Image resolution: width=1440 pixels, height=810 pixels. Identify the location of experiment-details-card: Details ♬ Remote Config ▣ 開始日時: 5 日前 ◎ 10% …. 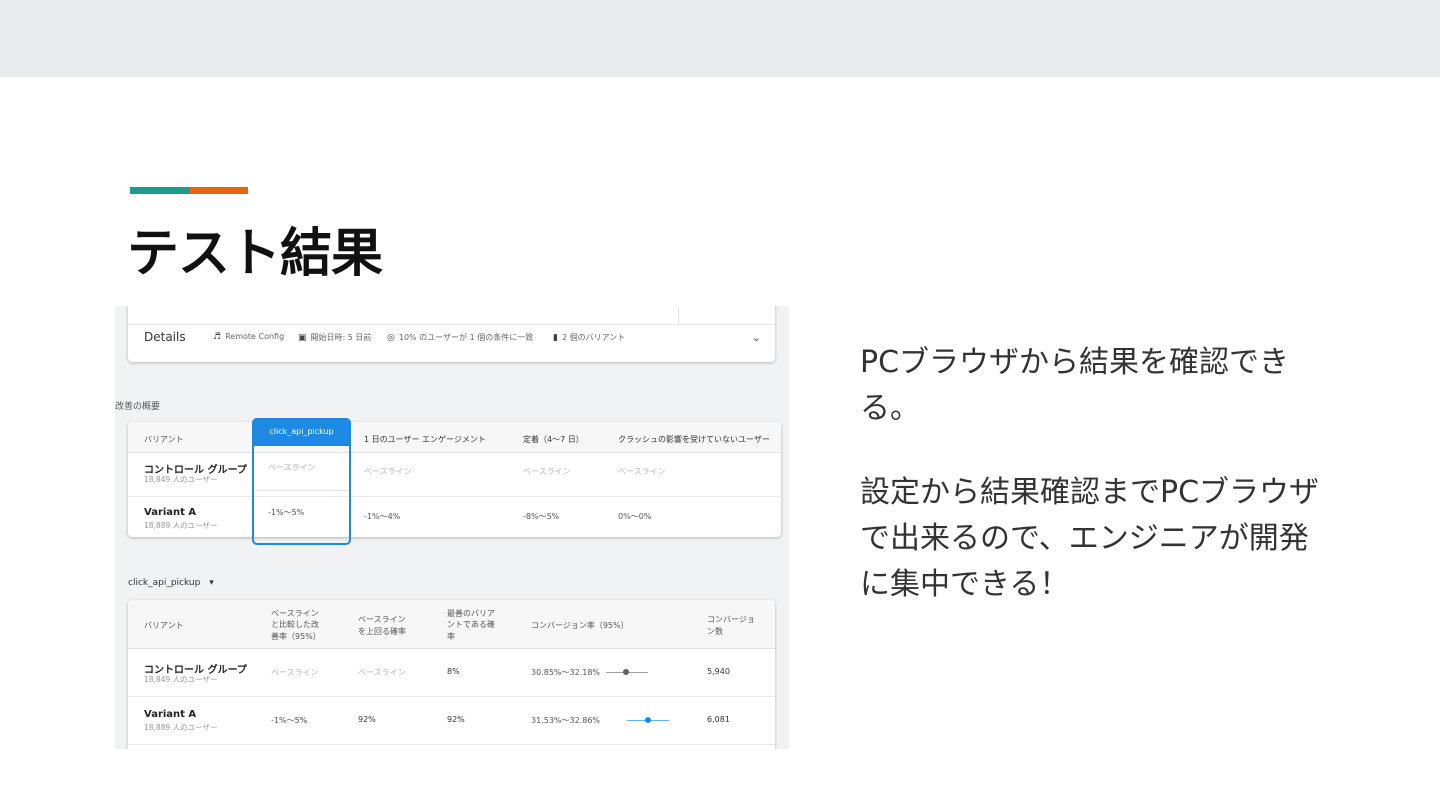
(451, 334).